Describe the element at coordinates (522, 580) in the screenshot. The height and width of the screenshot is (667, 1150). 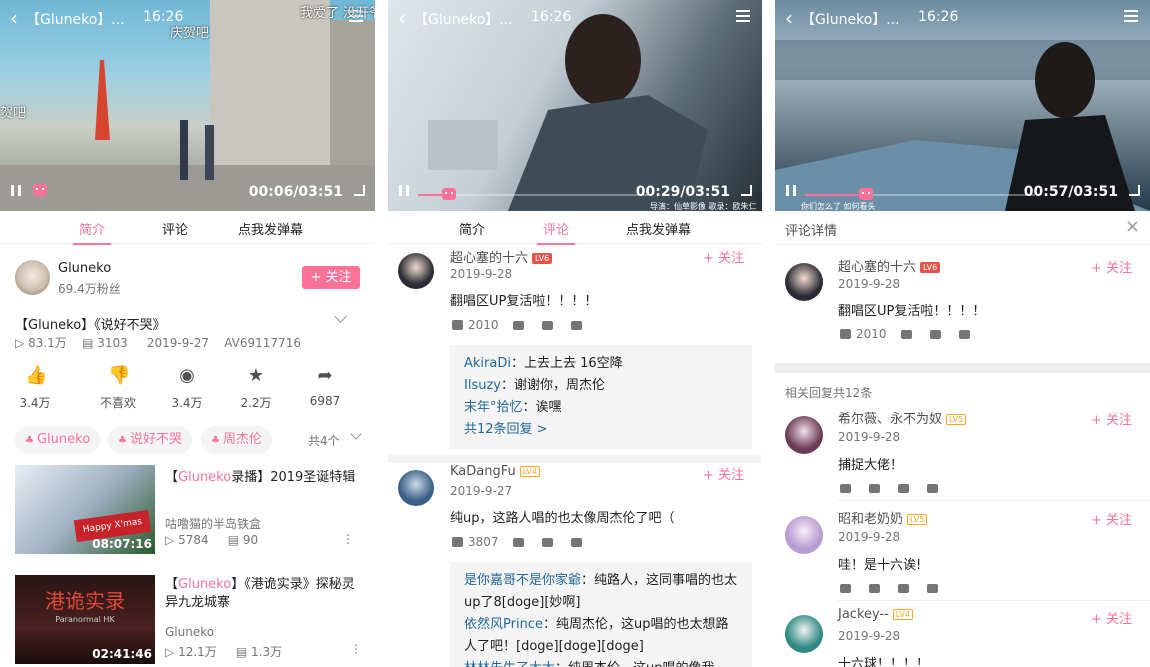
I see `reply-user: 是你嘉哥不是你家爺` at that location.